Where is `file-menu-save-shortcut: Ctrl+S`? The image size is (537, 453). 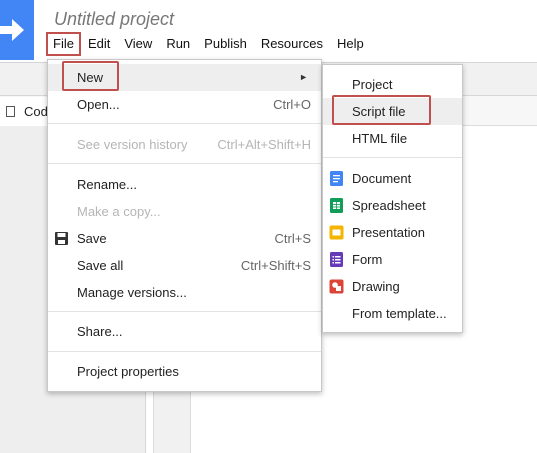 file-menu-save-shortcut: Ctrl+S is located at coordinates (292, 238).